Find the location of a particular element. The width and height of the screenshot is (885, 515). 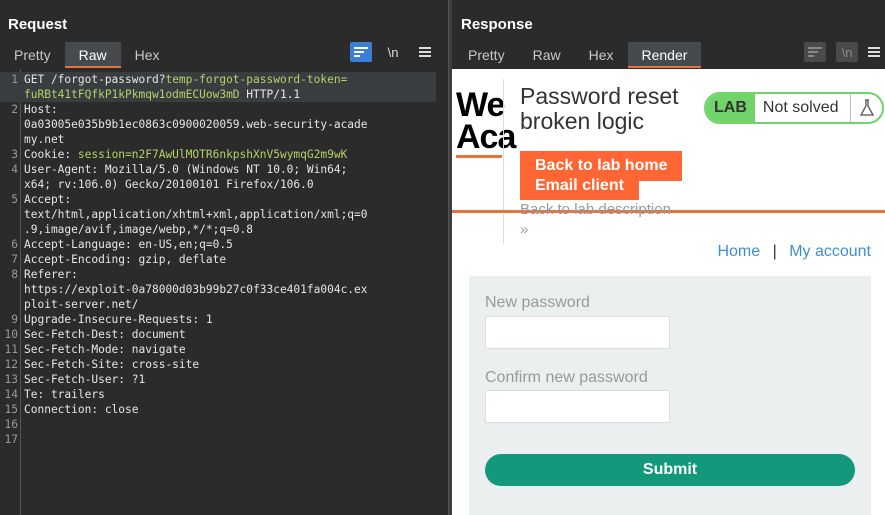

line-content: Accept-Encoding: gzip, deflate is located at coordinates (125, 259).